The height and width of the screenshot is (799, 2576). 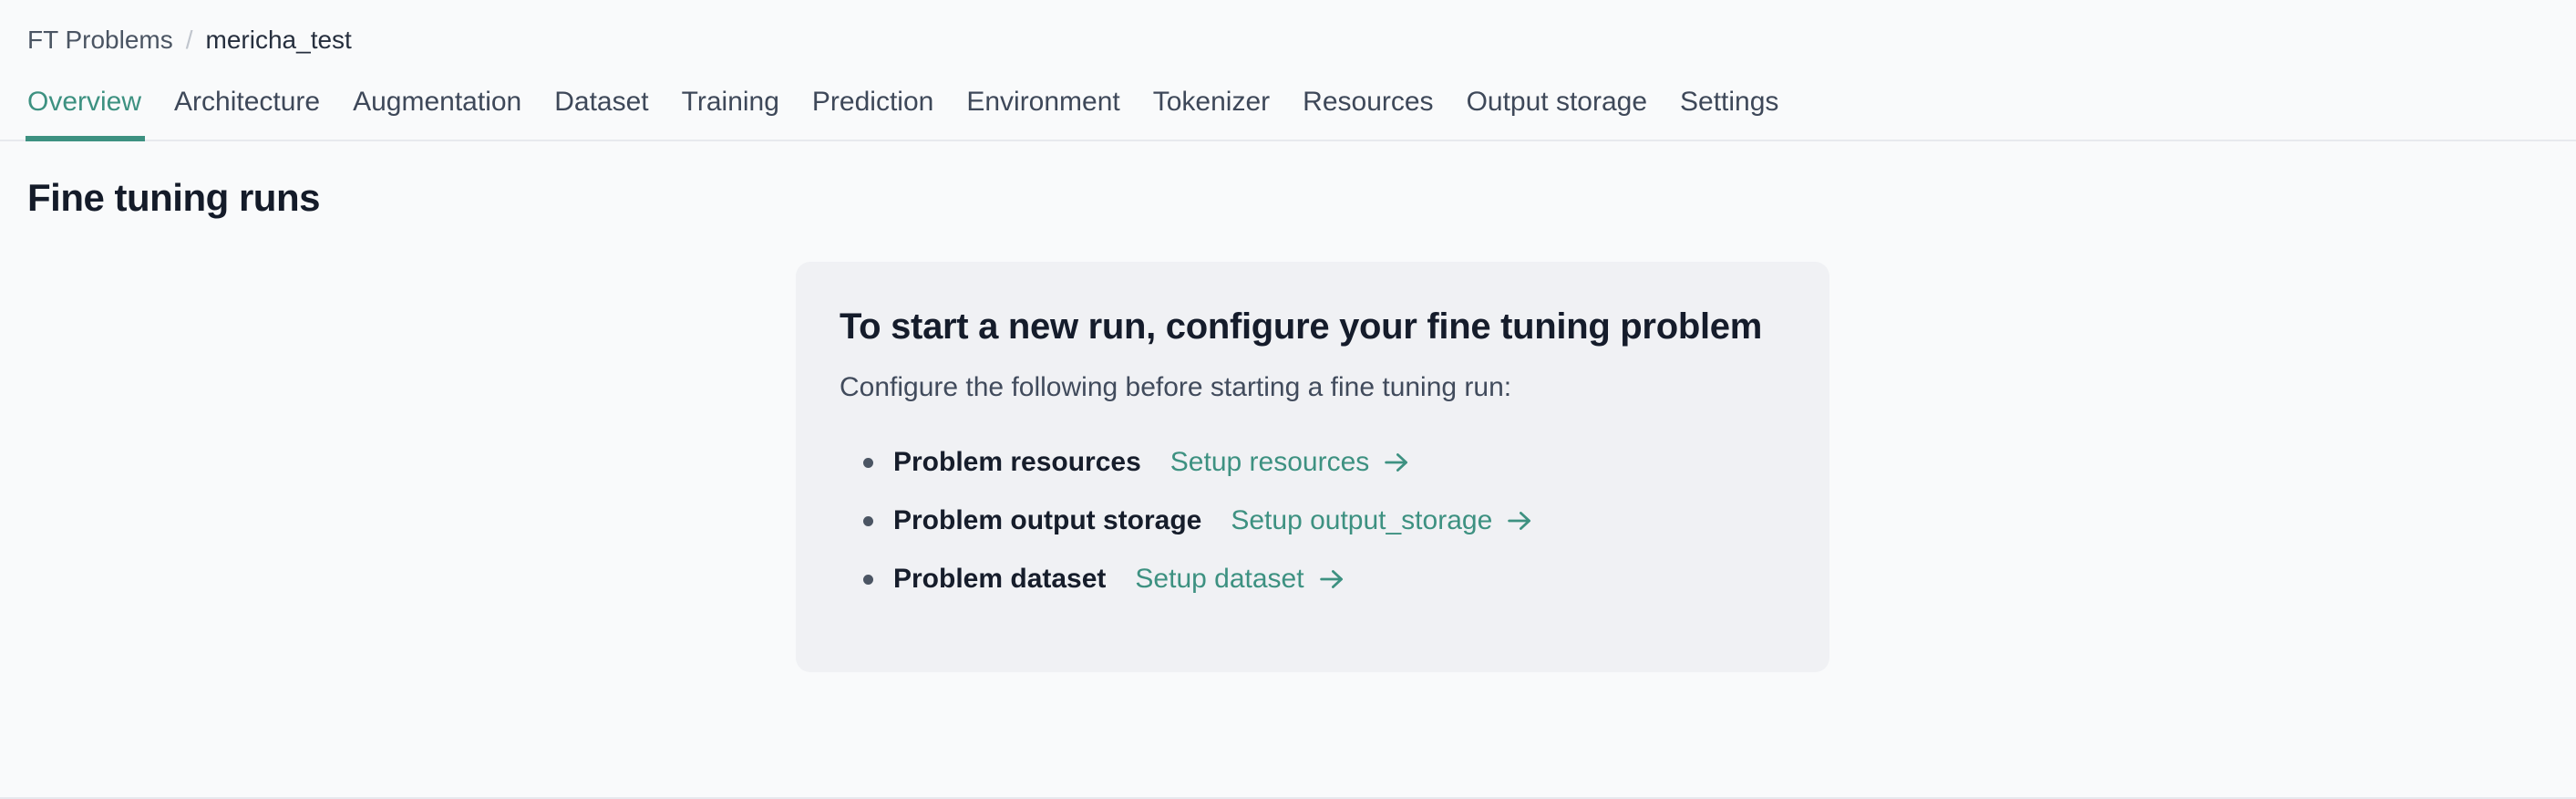 I want to click on setup-dataset-link-label: Setup dataset, so click(x=1219, y=579).